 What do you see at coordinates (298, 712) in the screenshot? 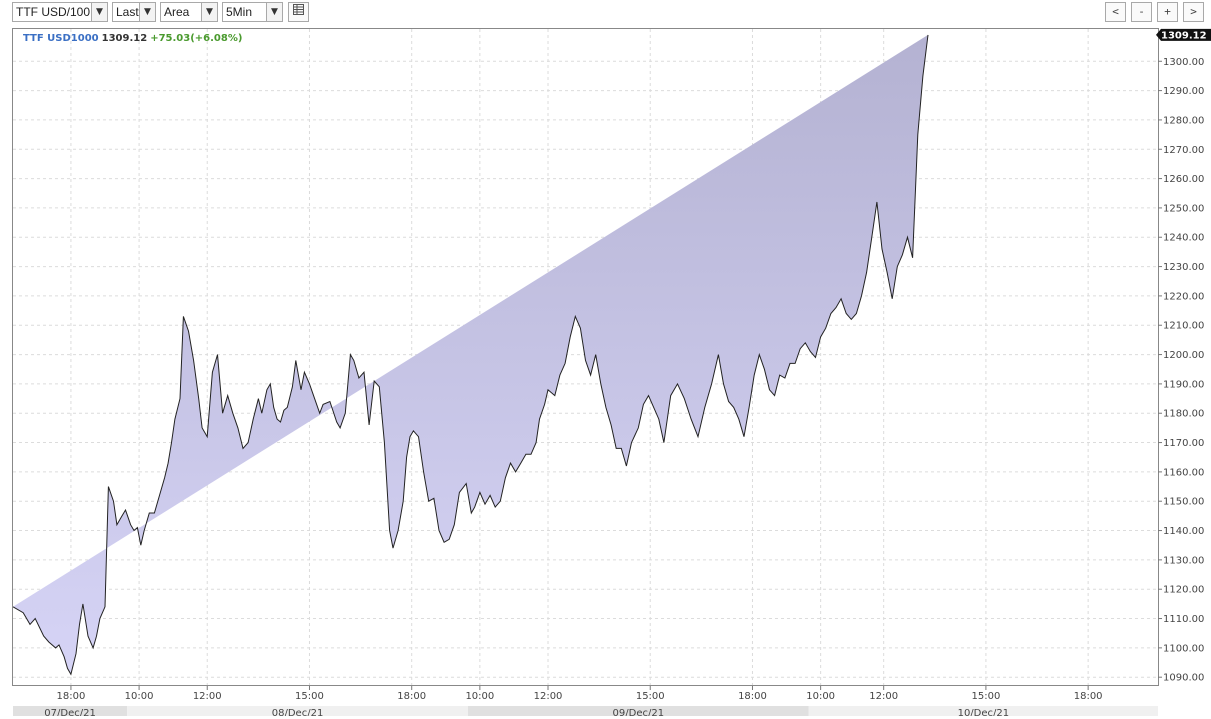
I see `date-label: 08/Dec/21` at bounding box center [298, 712].